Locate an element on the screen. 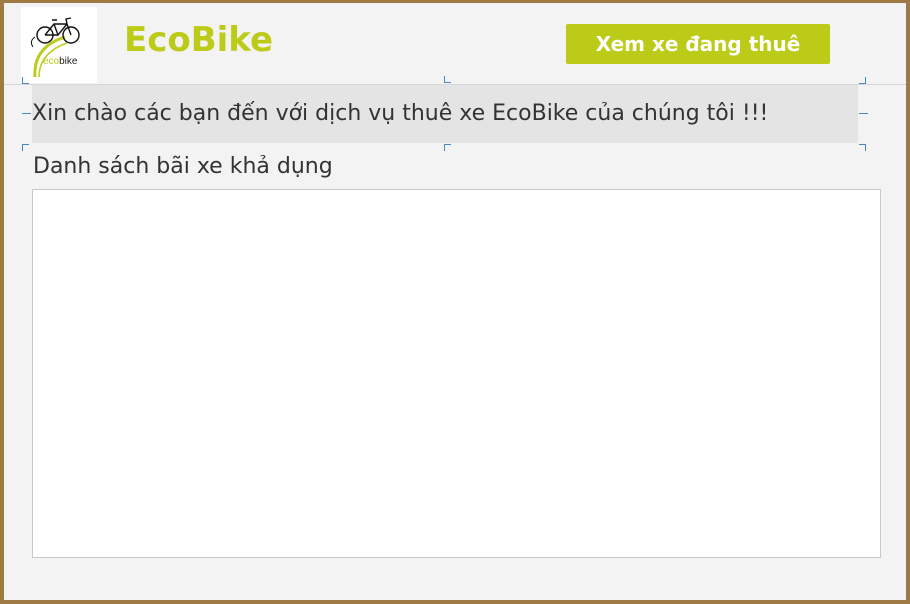  ecobike-logo: ecobike is located at coordinates (59, 45).